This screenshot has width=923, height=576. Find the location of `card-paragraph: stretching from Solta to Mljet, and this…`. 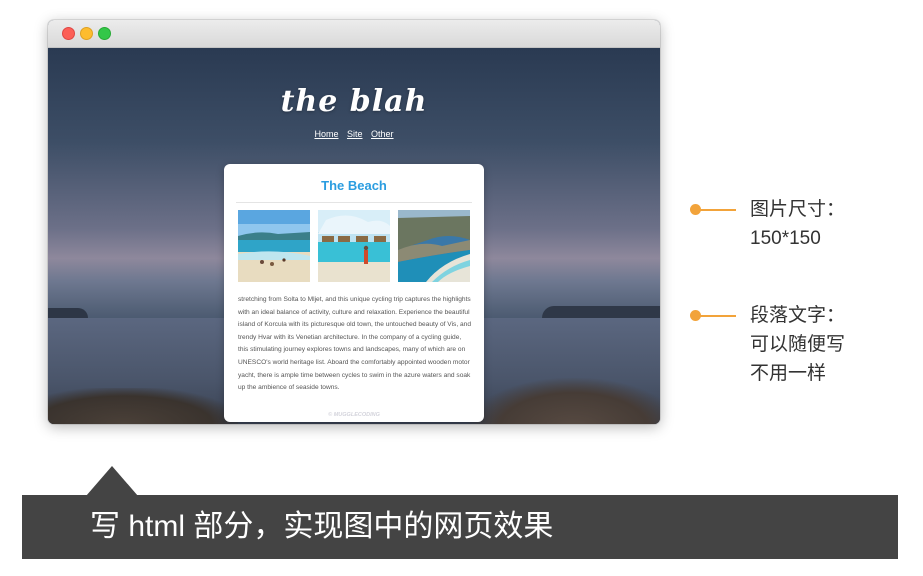

card-paragraph: stretching from Solta to Mljet, and this… is located at coordinates (355, 344).